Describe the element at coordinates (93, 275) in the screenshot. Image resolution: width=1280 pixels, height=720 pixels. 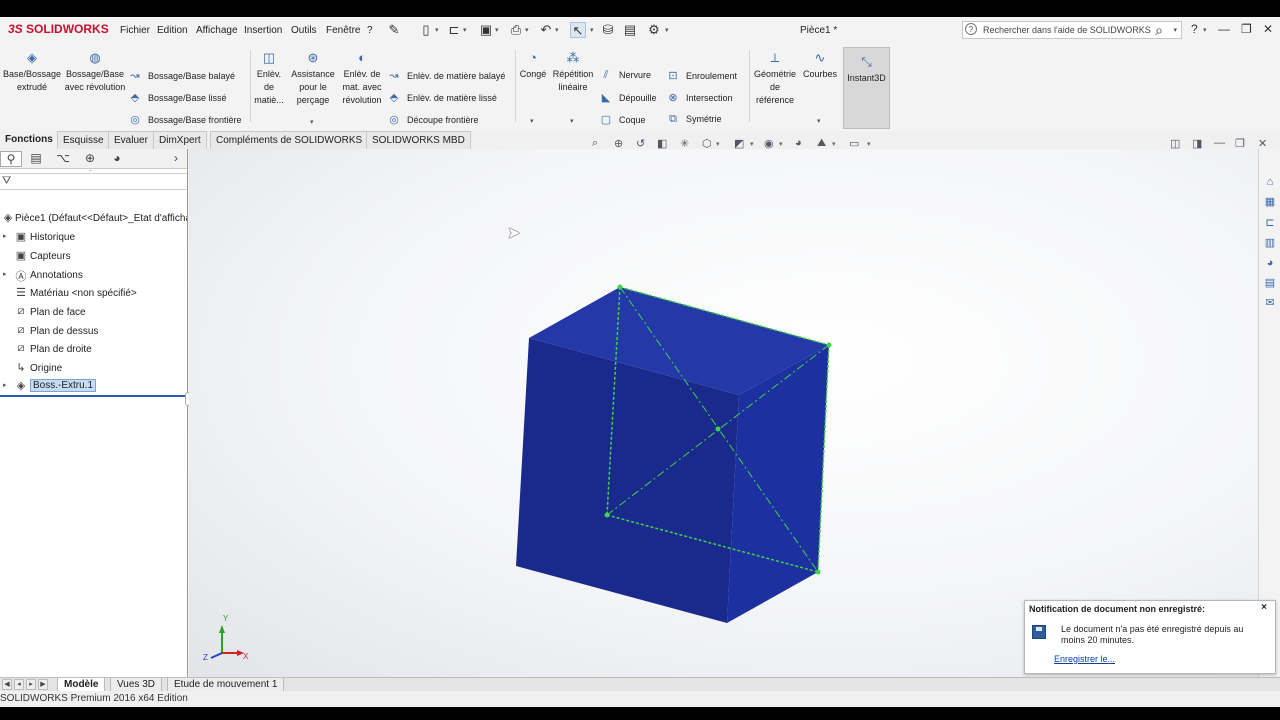
I see `tree-item-annotations: ▸ Ⓐ Annotations` at that location.